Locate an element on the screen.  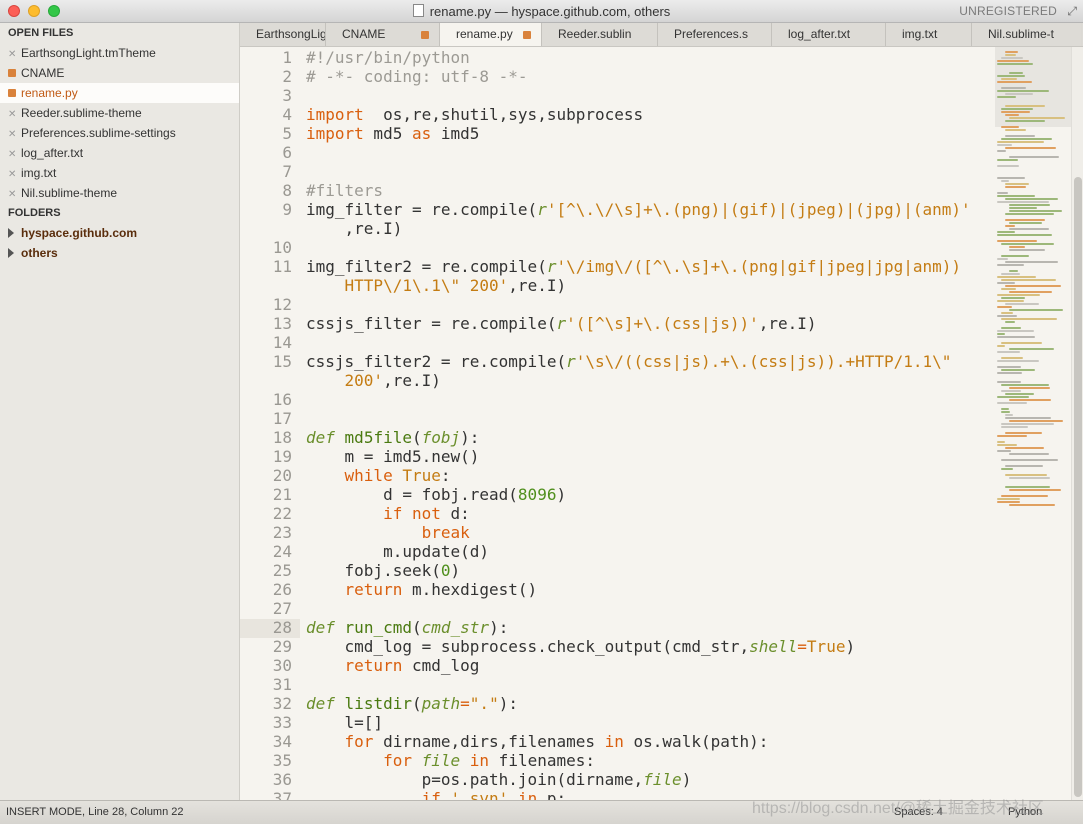
line-number: 7 is located at coordinates (287, 171).